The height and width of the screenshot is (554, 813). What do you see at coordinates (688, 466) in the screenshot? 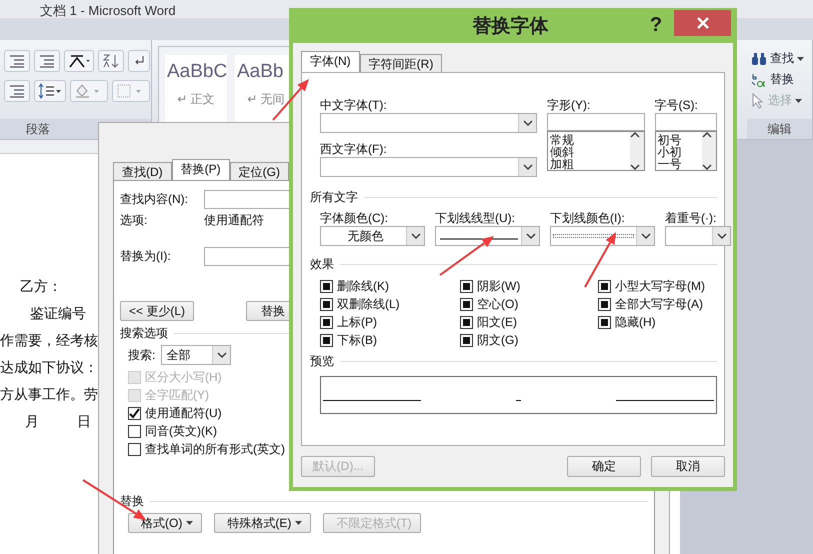
I see `dialog-button: 取消` at bounding box center [688, 466].